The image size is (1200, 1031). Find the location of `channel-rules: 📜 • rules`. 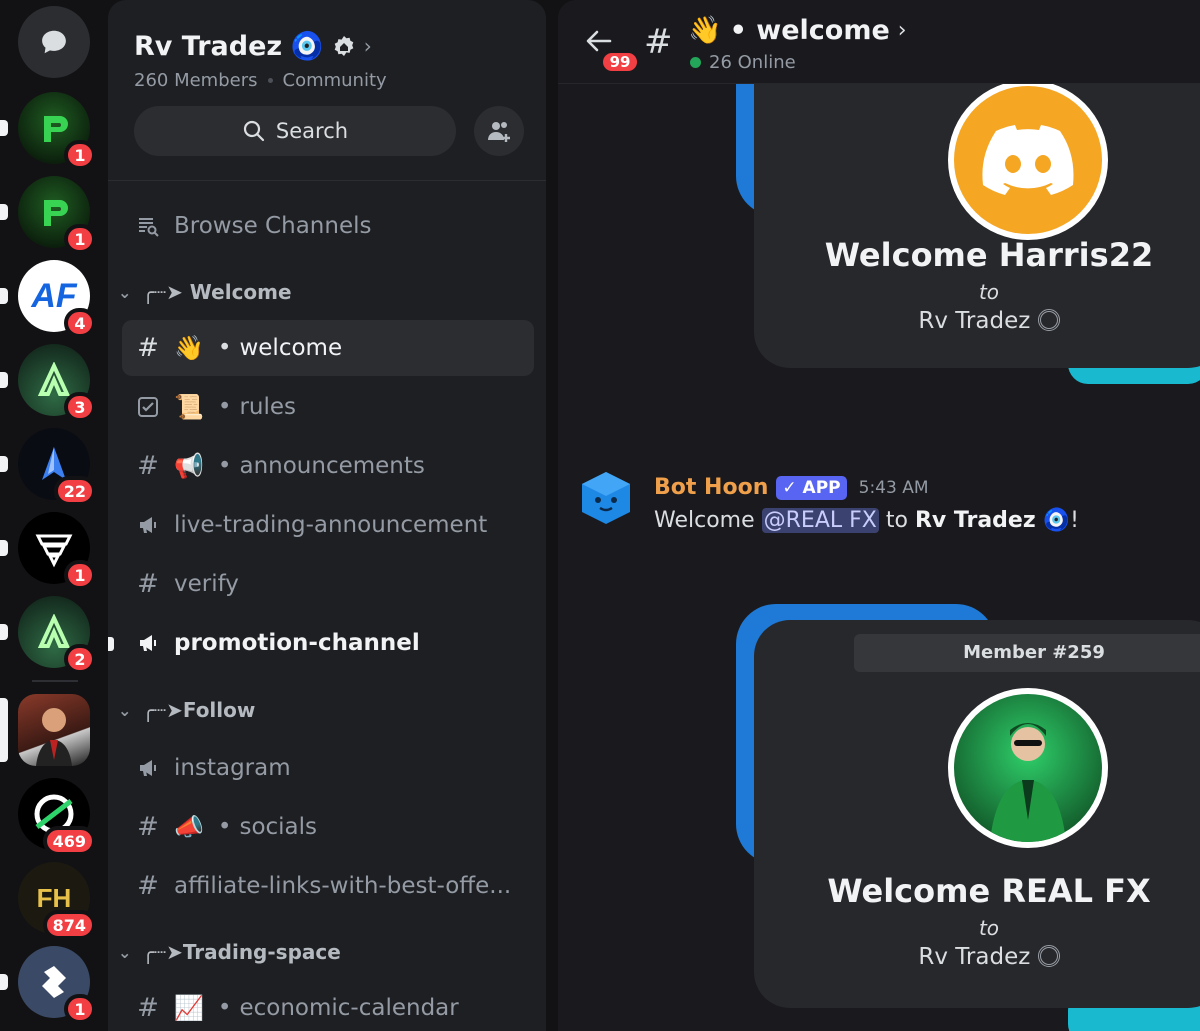

channel-rules: 📜 • rules is located at coordinates (328, 407).